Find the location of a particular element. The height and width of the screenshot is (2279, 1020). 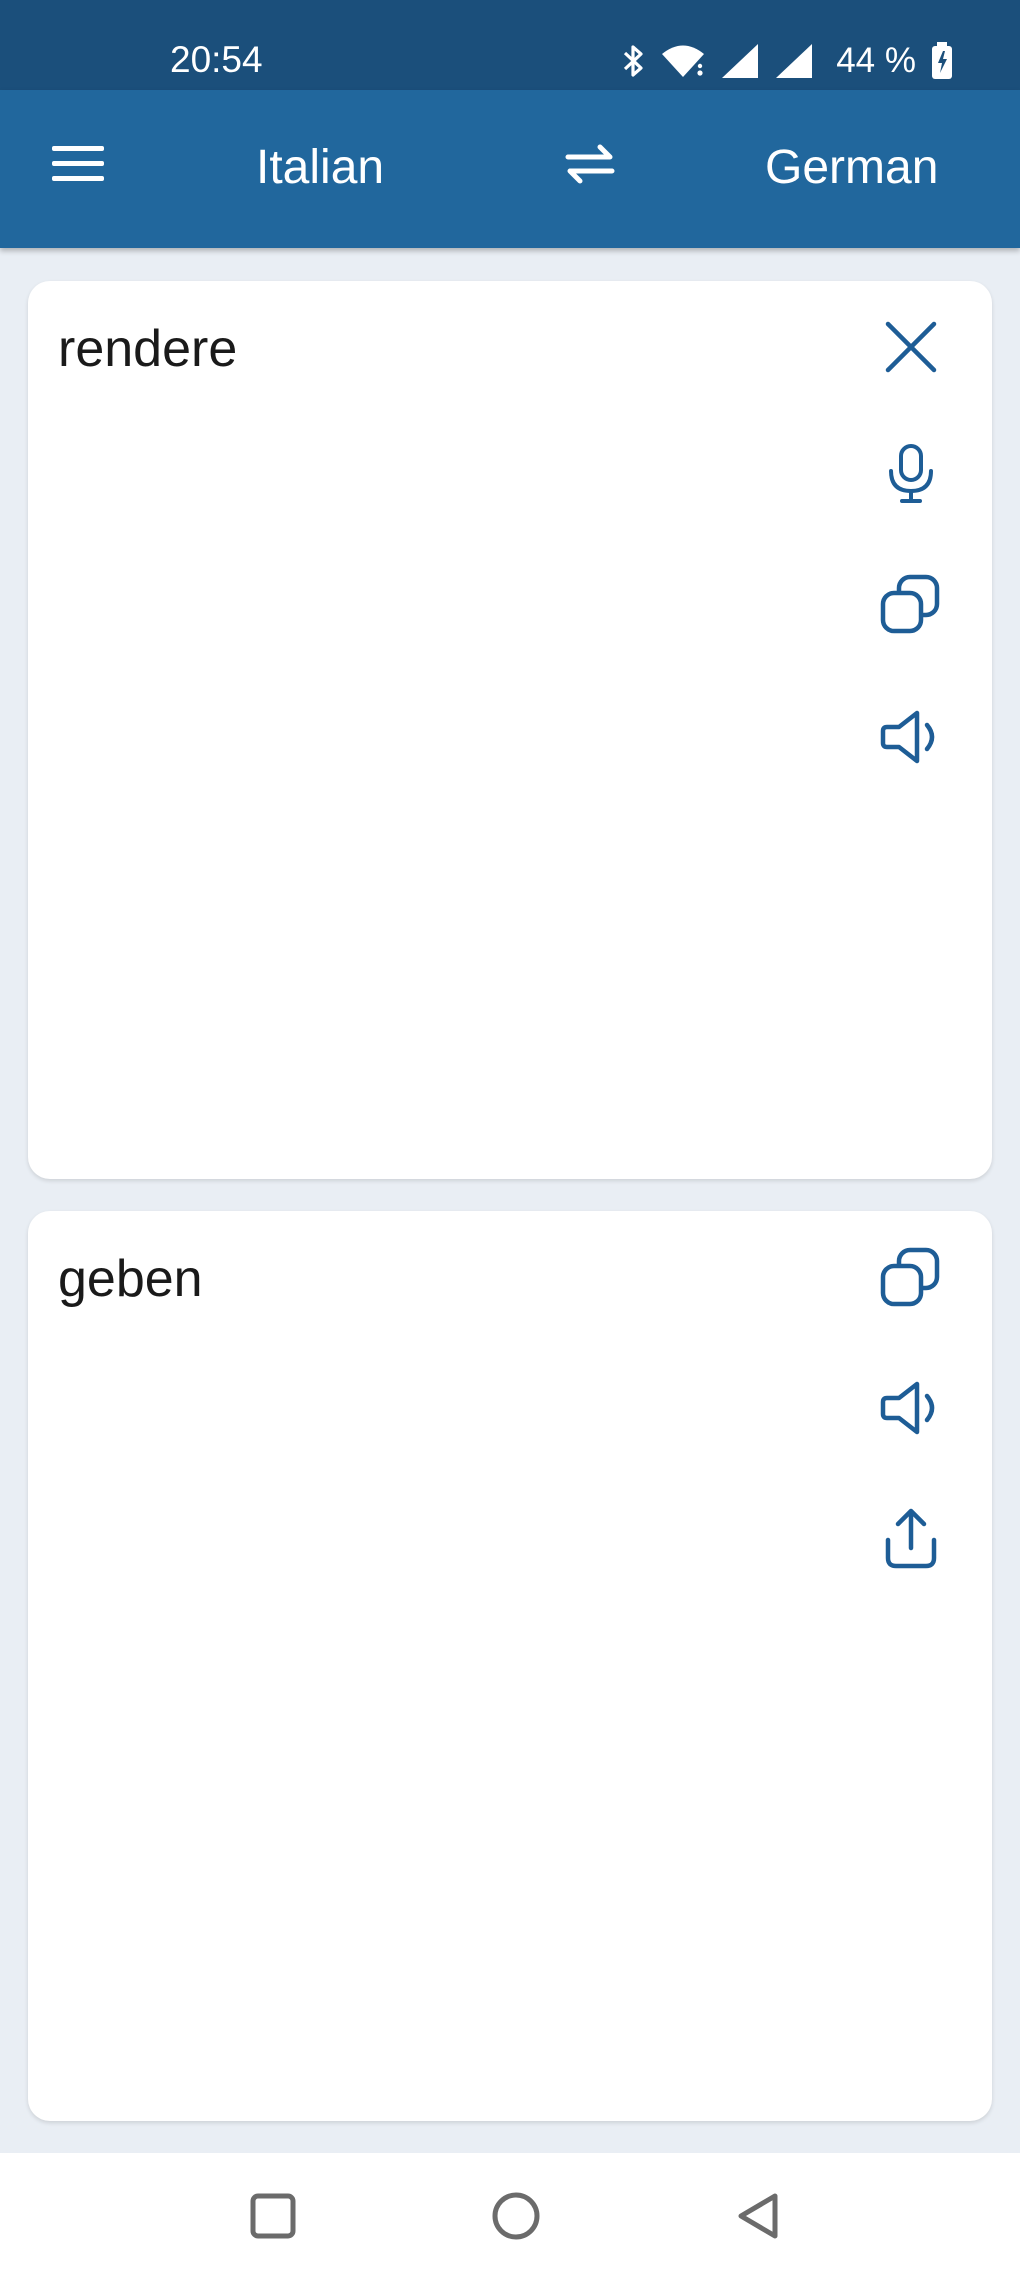

speak-translation-button is located at coordinates (911, 1408).